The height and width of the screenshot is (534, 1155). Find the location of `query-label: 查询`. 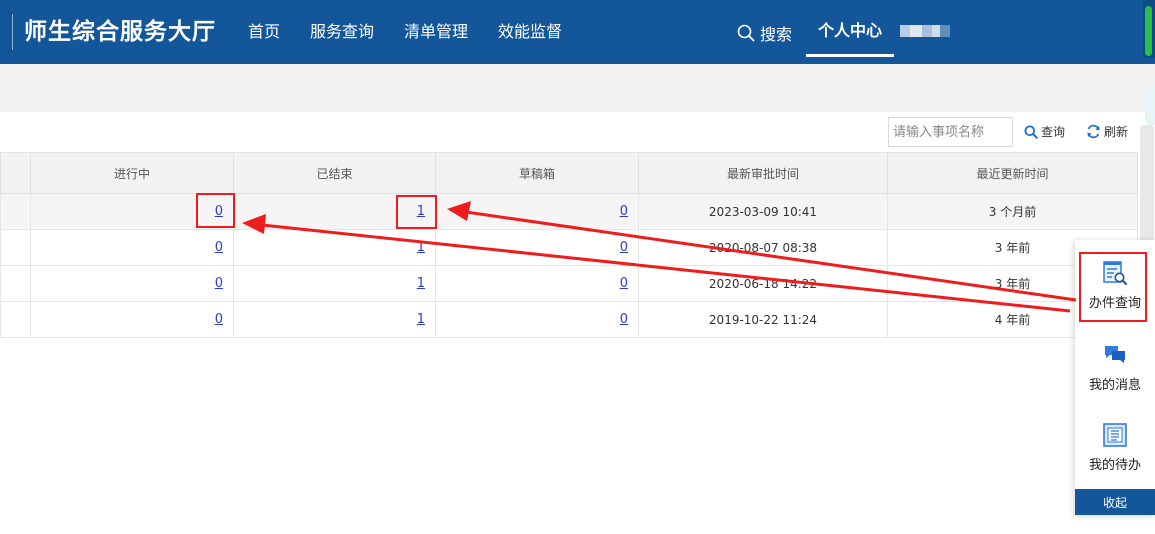

query-label: 查询 is located at coordinates (1053, 132).